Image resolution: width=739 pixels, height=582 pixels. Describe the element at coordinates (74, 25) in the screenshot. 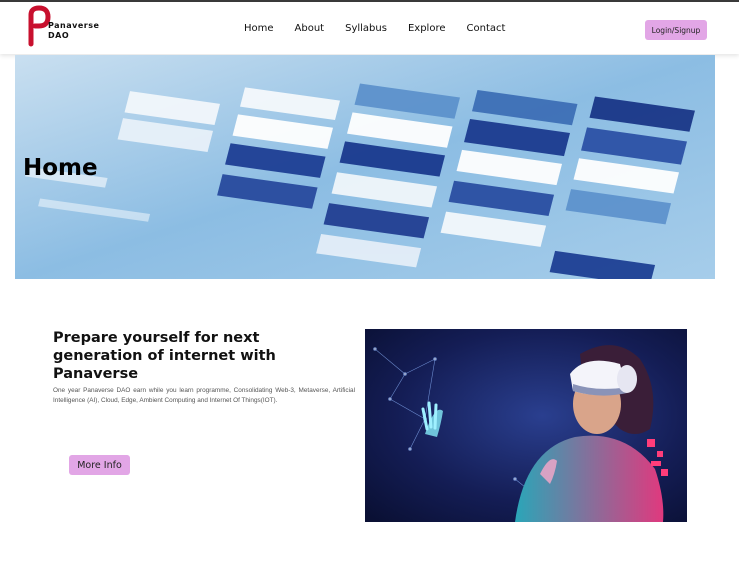

I see `brand-name-line1: Panaverse` at that location.